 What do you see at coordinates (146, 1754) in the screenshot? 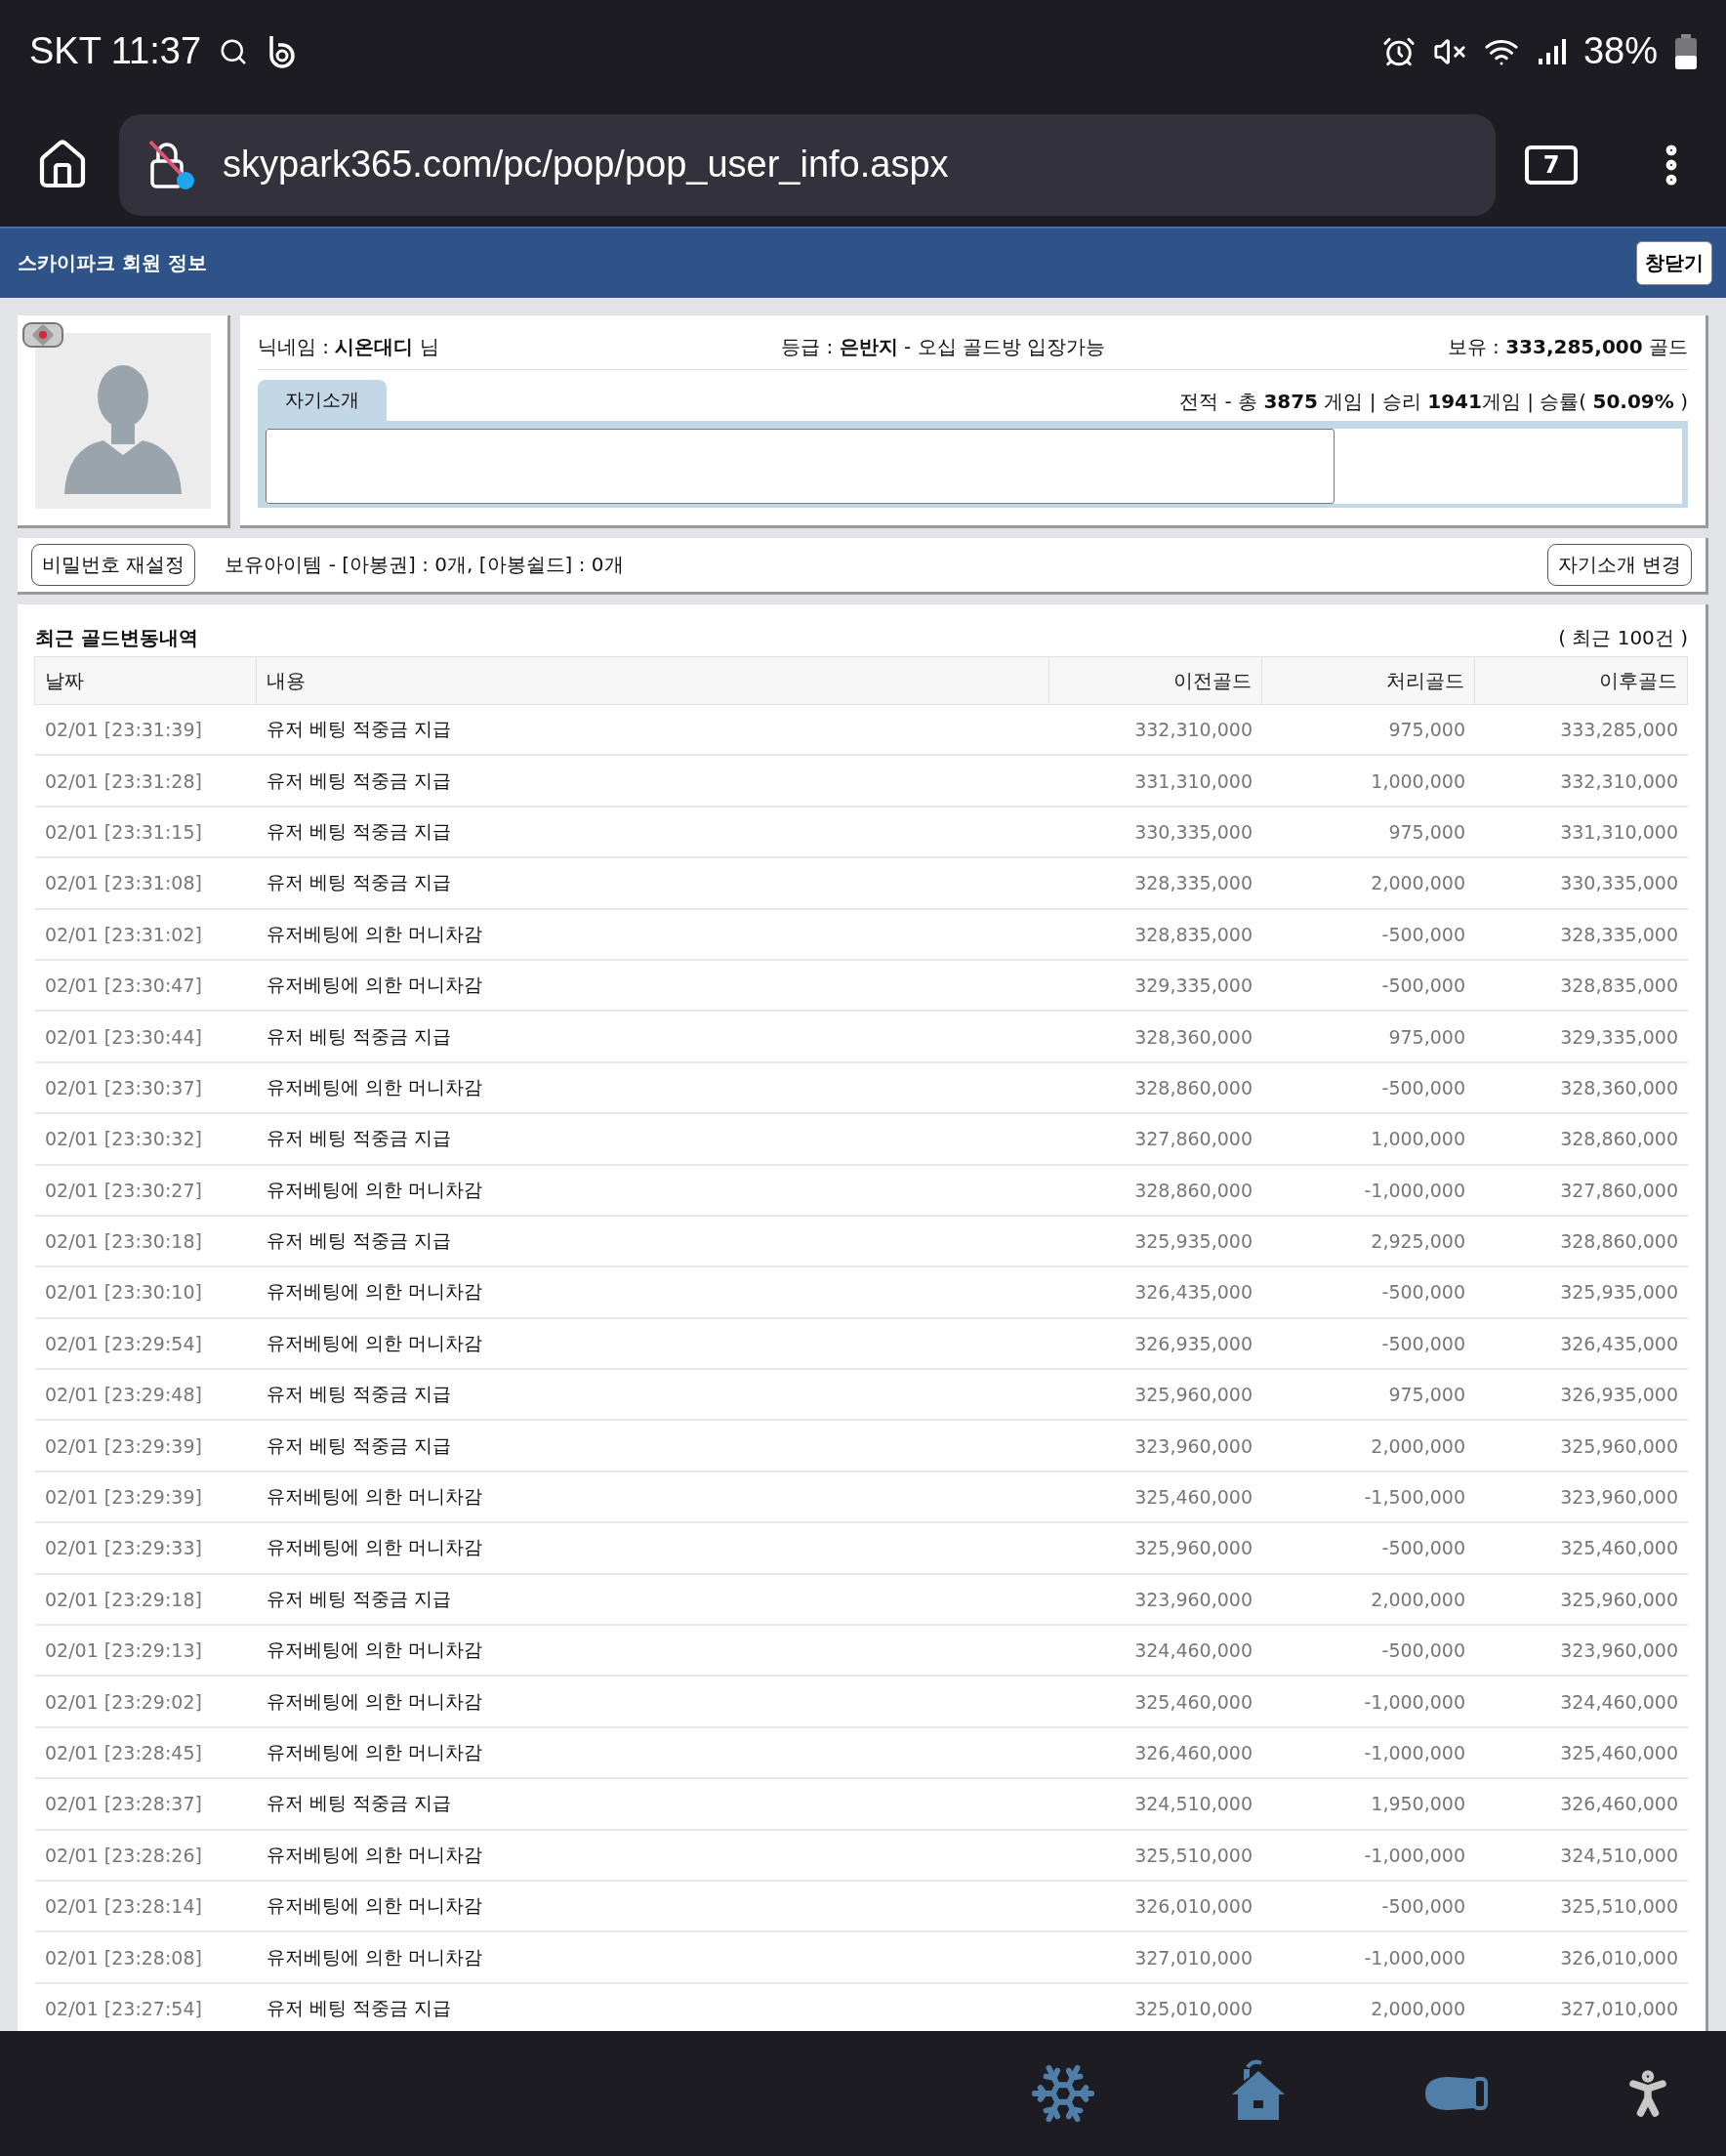
I see `table-cell: 02/01 [23:28:45]` at bounding box center [146, 1754].